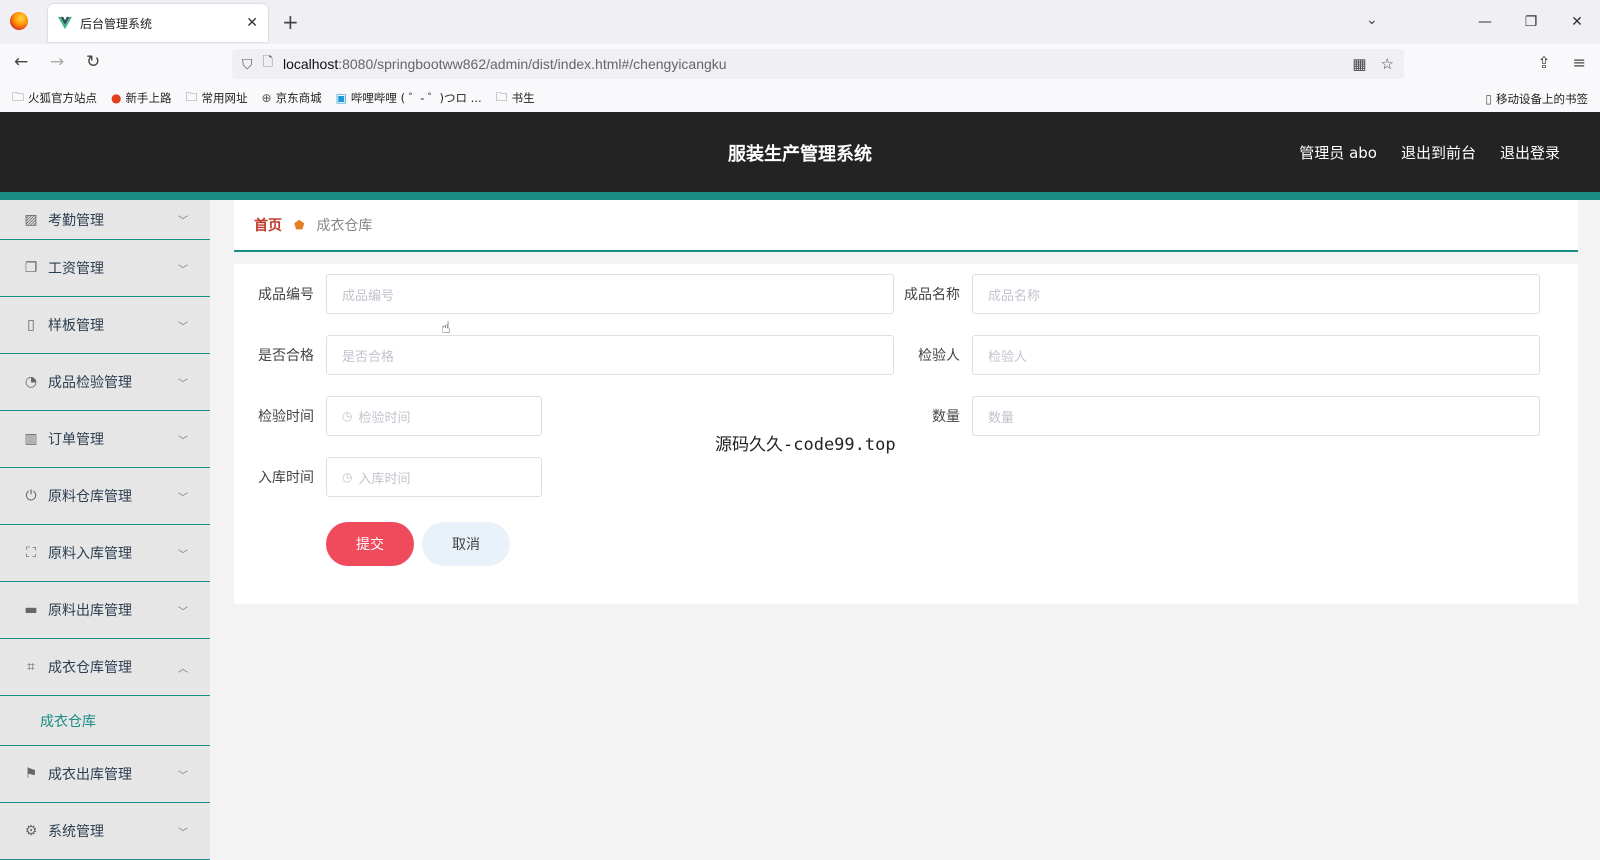 This screenshot has height=860, width=1600. I want to click on product-name-label: 成品名称, so click(932, 295).